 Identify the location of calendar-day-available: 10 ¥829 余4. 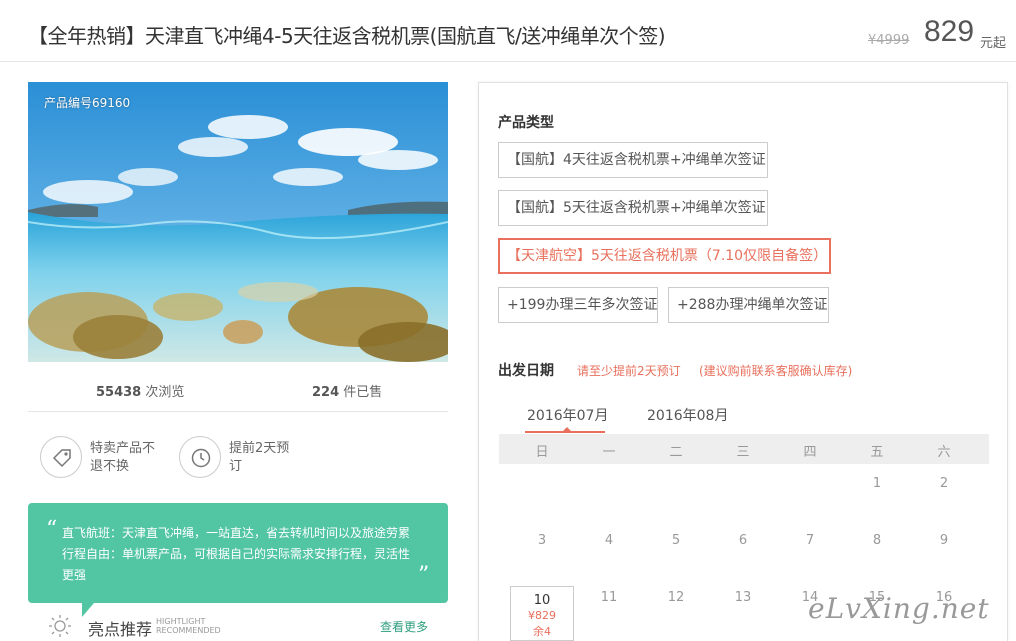
(542, 613).